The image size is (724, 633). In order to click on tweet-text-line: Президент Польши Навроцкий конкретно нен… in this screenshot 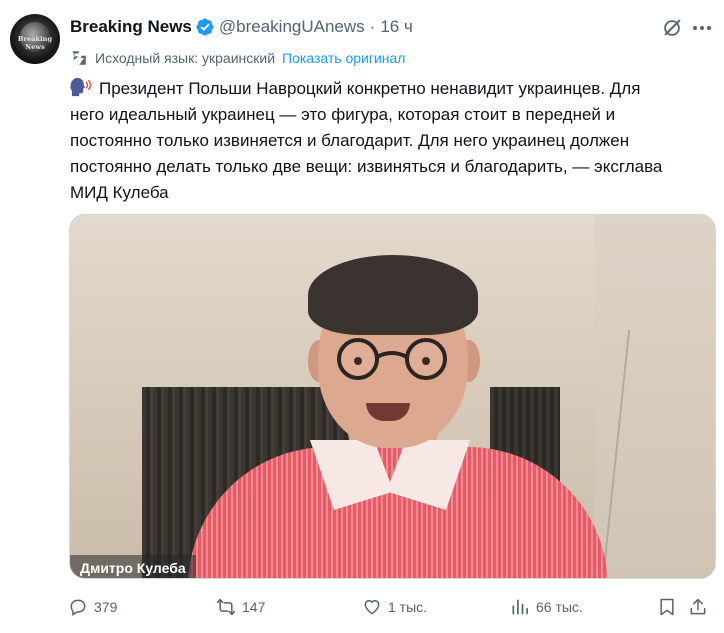, I will do `click(390, 89)`.